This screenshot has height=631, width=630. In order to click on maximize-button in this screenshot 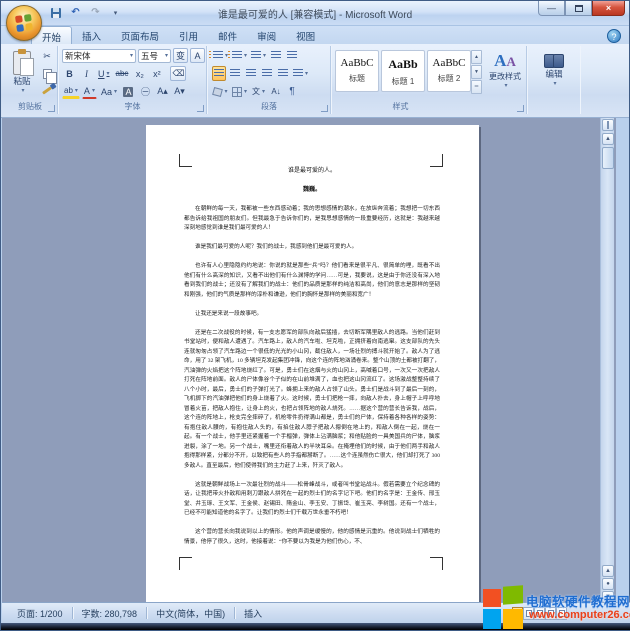, I will do `click(578, 8)`.